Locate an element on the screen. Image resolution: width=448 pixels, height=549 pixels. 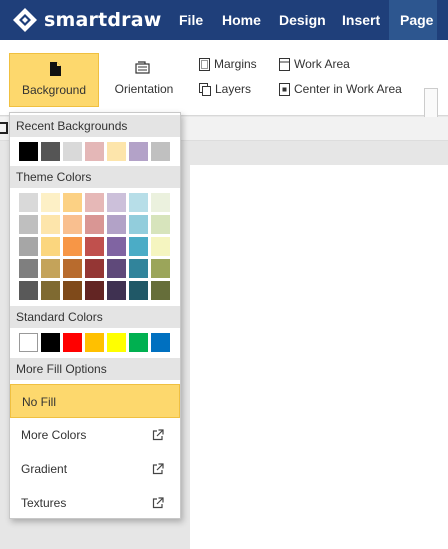
smartdraw-logo: smartdraw is located at coordinates (87, 20).